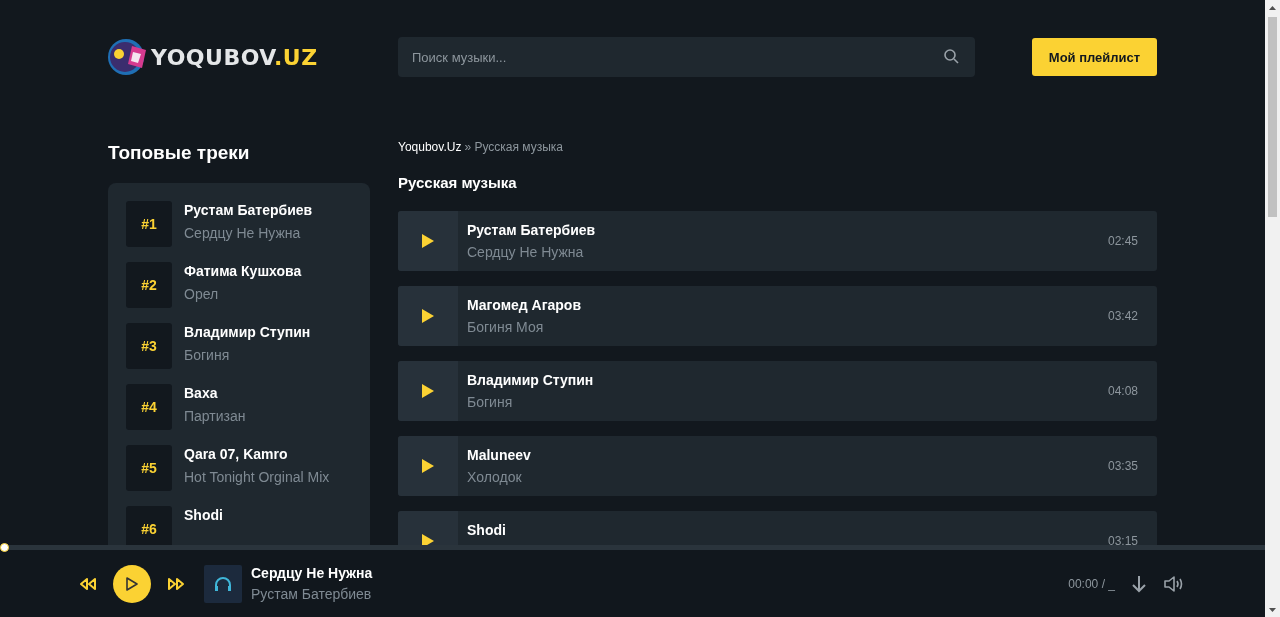 The image size is (1280, 617). I want to click on now-playing-title: Сердцу Не Нужна, so click(312, 573).